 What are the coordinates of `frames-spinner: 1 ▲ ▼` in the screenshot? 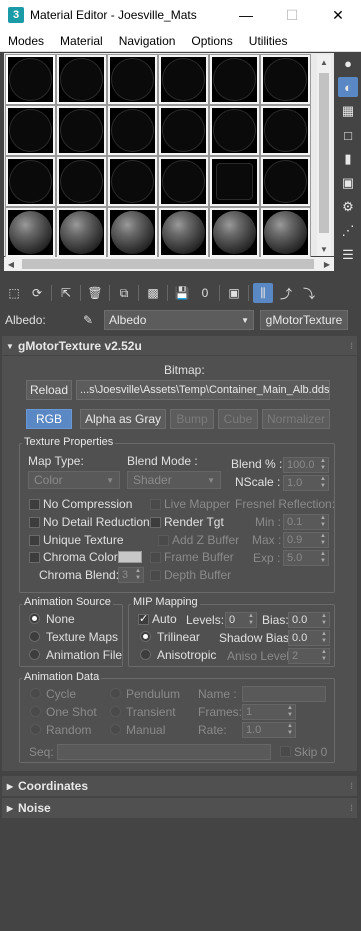 It's located at (269, 712).